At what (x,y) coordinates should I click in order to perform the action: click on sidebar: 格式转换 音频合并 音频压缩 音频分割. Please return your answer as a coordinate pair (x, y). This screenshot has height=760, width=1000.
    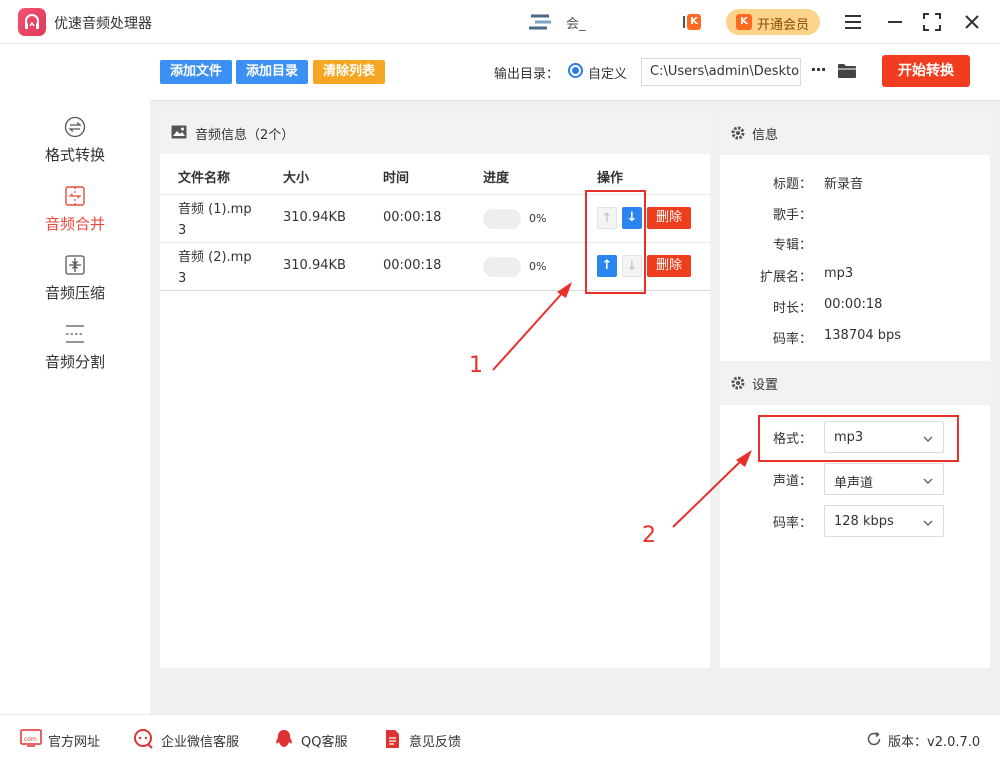
    Looking at the image, I should click on (75, 379).